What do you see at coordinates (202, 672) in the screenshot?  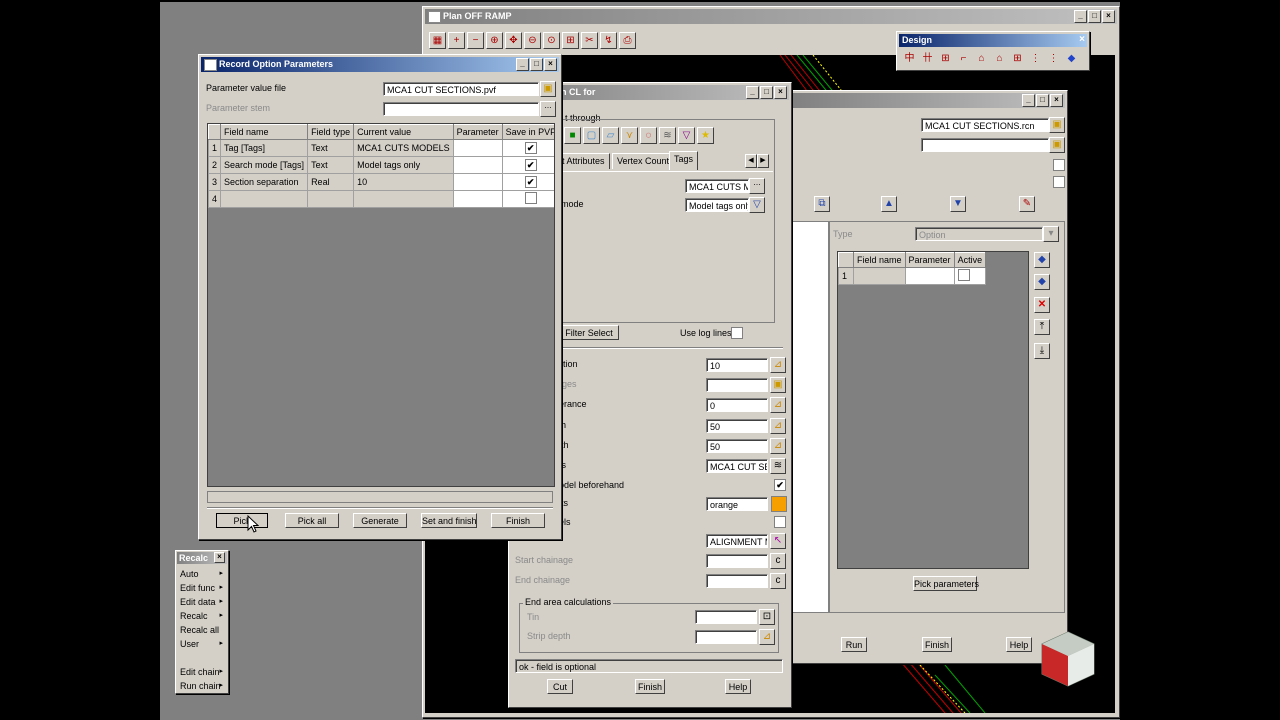 I see `recalc-menu-item: Edit chain ▸` at bounding box center [202, 672].